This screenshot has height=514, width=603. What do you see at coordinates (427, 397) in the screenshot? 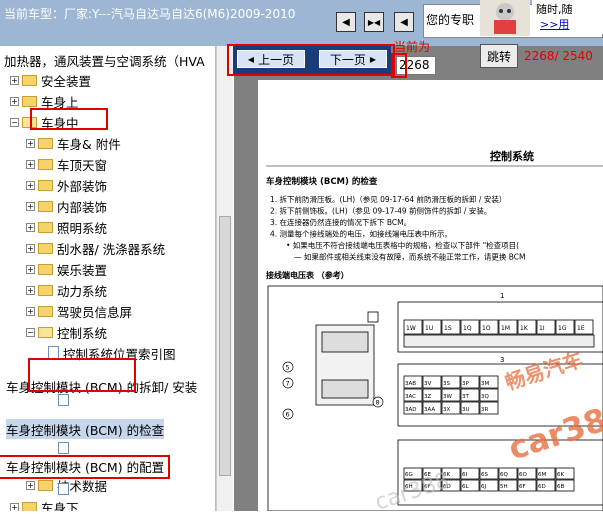
I see `pin-label: 3Z` at bounding box center [427, 397].